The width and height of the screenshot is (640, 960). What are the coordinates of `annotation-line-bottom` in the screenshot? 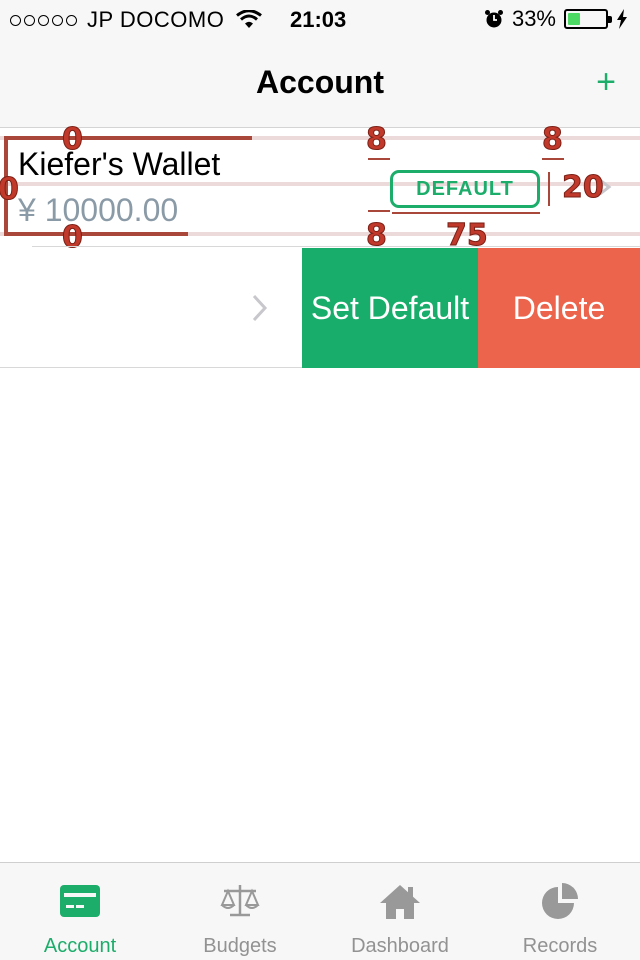 It's located at (96, 234).